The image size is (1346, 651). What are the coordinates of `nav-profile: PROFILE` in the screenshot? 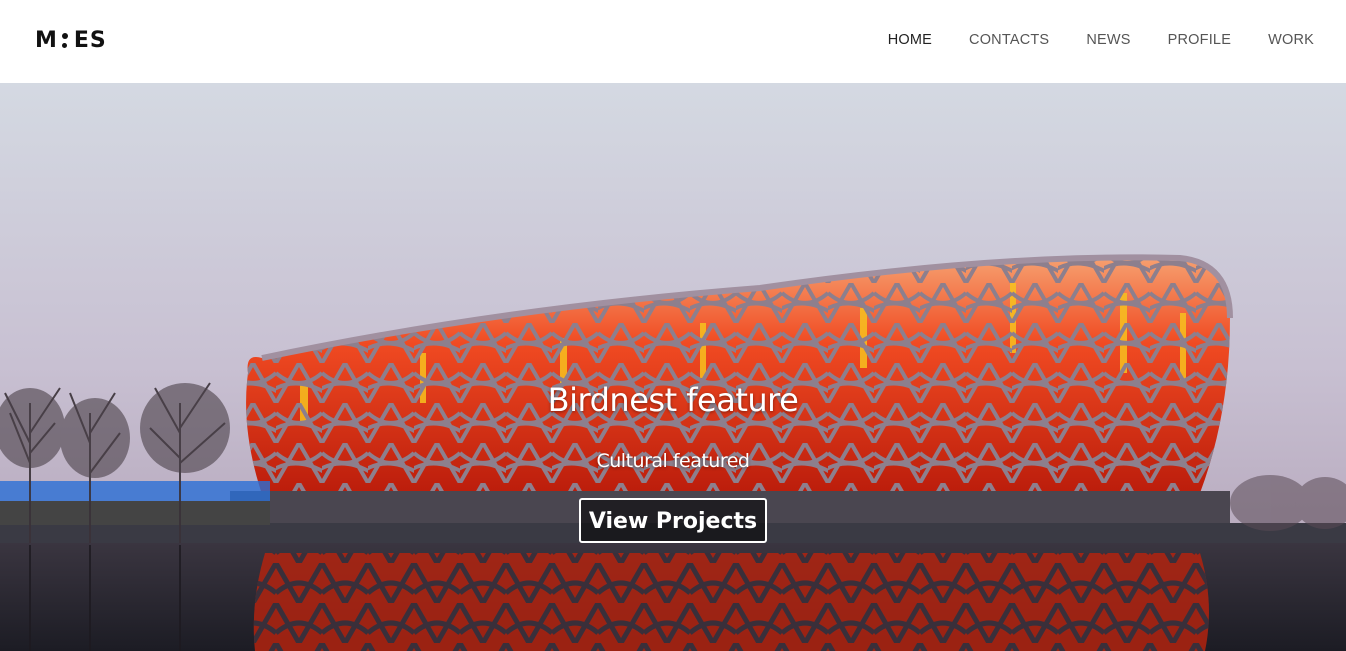 It's located at (1199, 40).